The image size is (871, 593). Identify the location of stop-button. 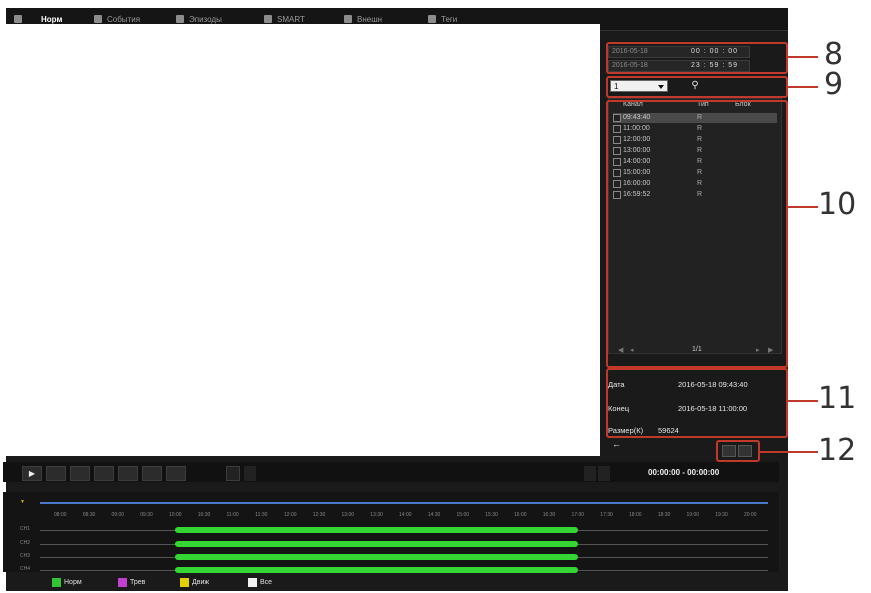
(80, 473).